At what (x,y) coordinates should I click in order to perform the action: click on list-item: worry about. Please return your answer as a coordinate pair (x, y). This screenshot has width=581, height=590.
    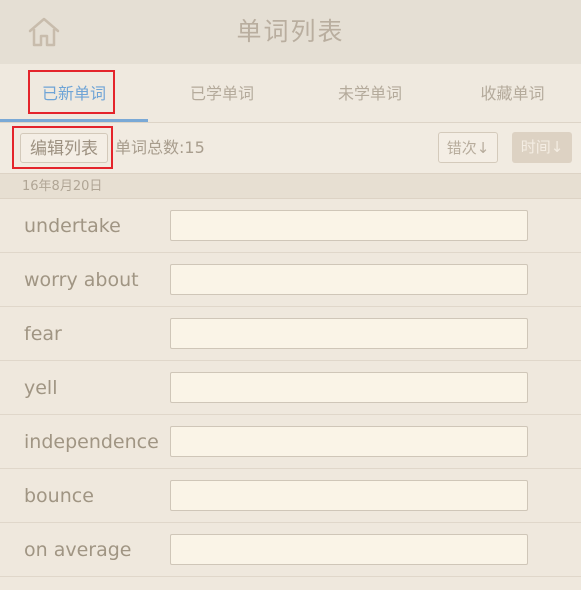
    Looking at the image, I should click on (290, 280).